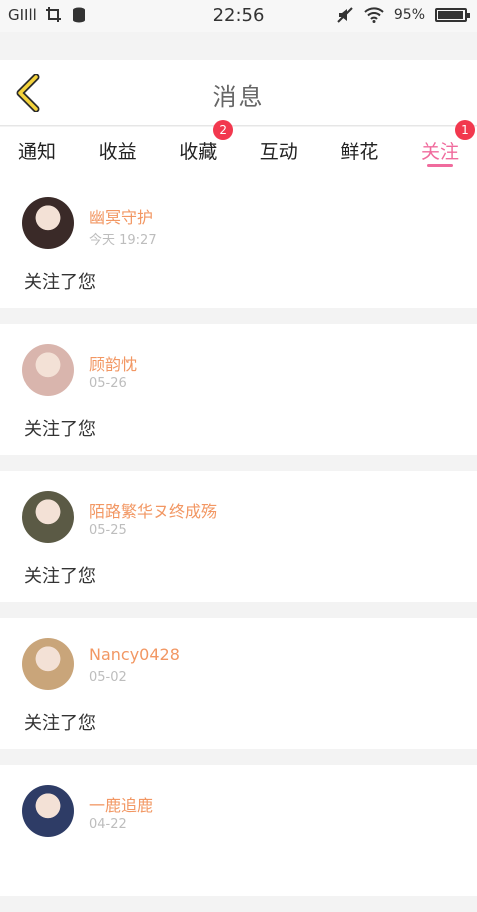 The height and width of the screenshot is (912, 477). What do you see at coordinates (238, 683) in the screenshot?
I see `list-item: Nancy0428 05-02 关注了您` at bounding box center [238, 683].